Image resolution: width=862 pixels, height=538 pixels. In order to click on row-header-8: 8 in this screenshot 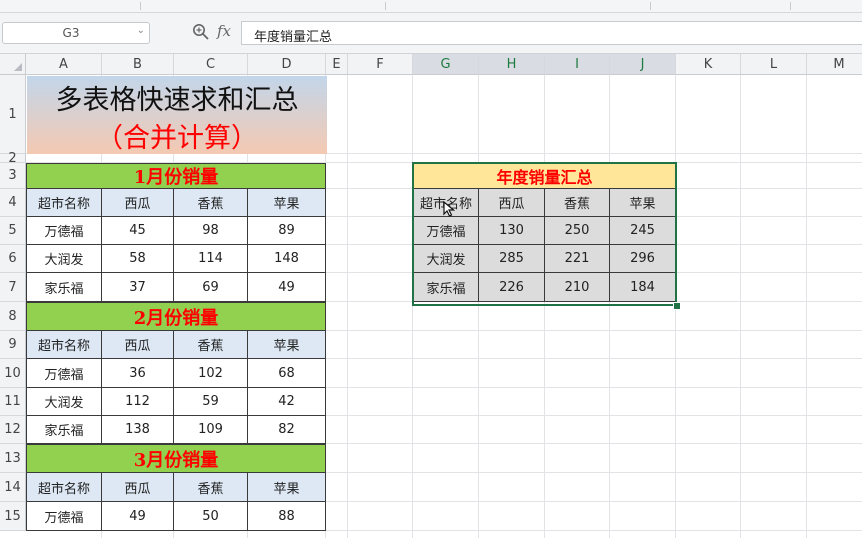, I will do `click(13, 316)`.